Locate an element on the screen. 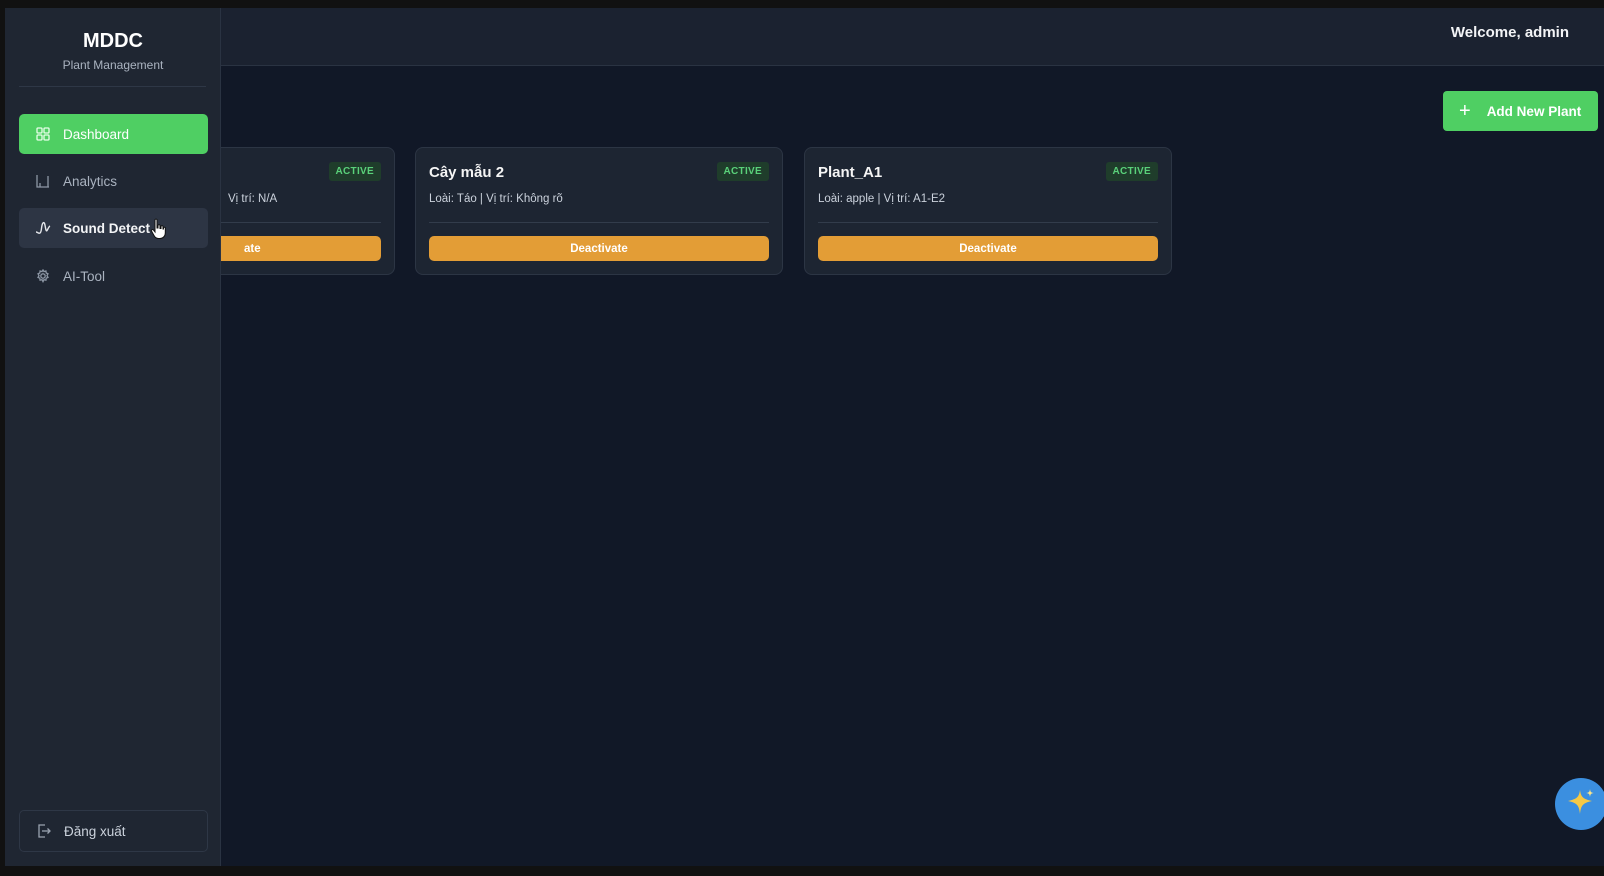  sparkle-icon is located at coordinates (1581, 804).